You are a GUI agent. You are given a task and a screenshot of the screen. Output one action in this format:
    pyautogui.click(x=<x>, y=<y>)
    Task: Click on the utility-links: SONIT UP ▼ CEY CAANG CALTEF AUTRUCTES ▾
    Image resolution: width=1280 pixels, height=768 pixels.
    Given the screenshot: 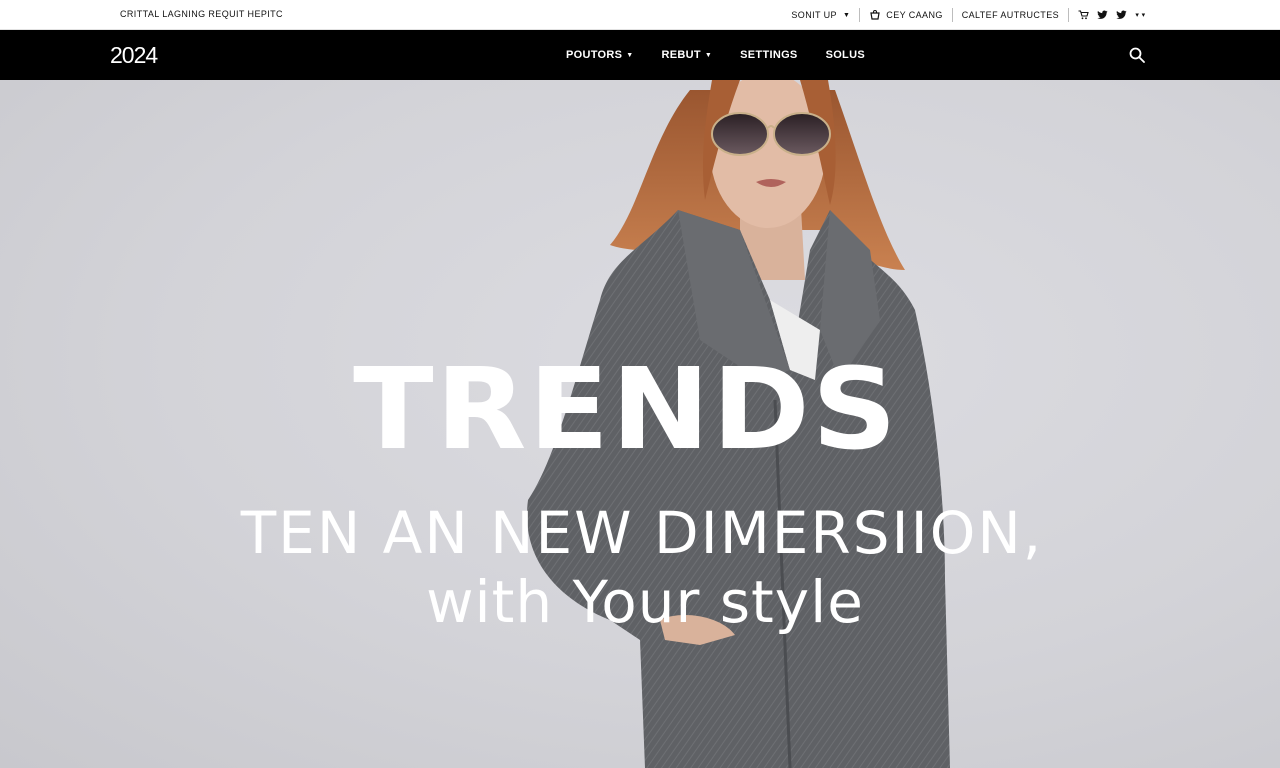 What is the action you would take?
    pyautogui.click(x=968, y=15)
    